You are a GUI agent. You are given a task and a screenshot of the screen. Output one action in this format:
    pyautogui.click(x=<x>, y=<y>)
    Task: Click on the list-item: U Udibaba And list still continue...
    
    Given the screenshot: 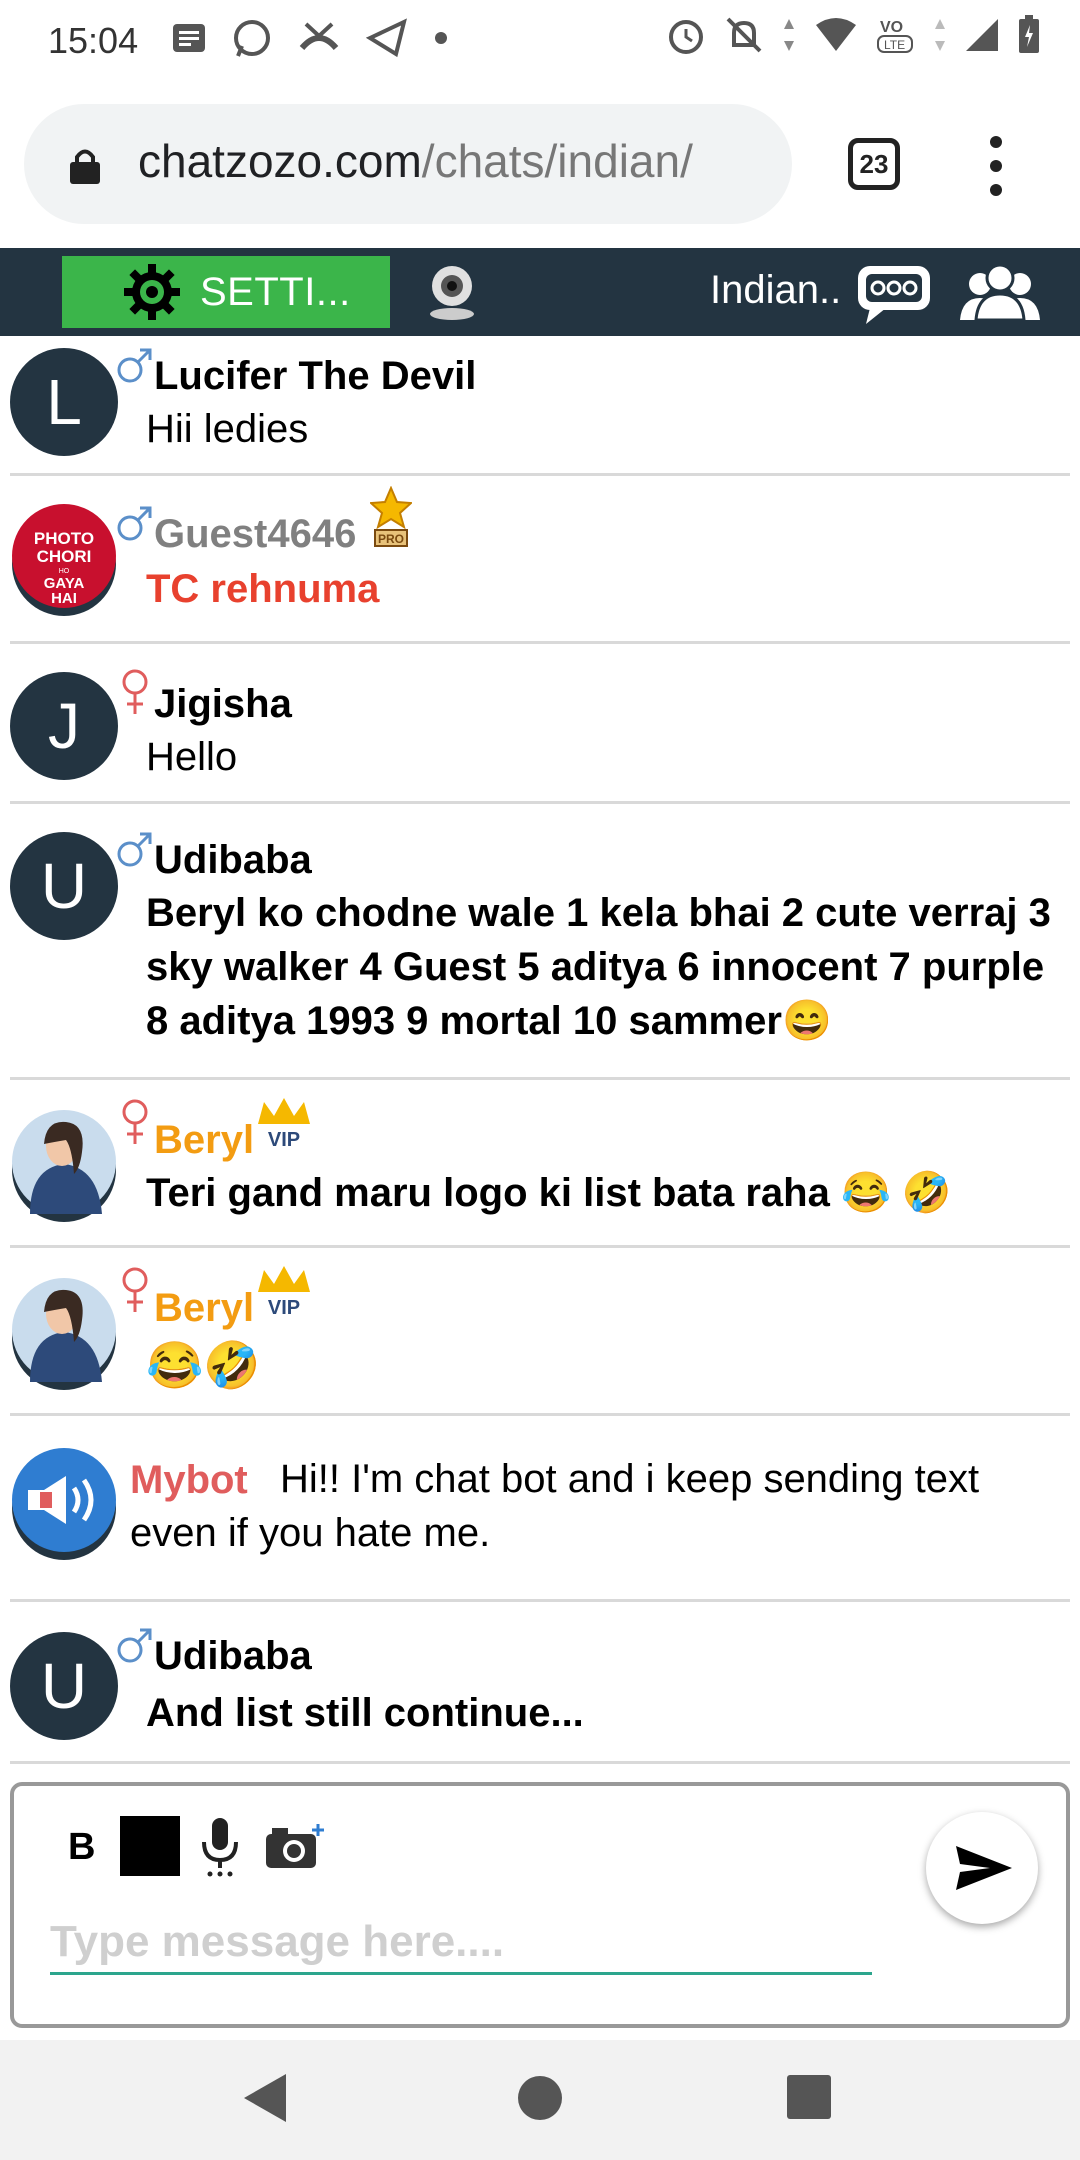 What is the action you would take?
    pyautogui.click(x=540, y=1683)
    